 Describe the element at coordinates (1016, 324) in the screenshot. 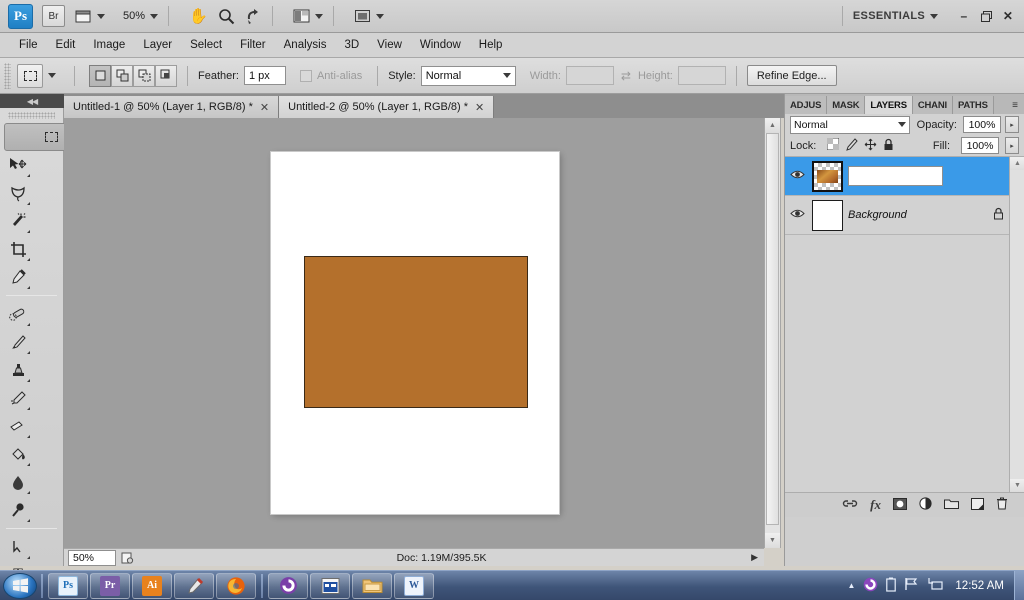

I see `layers-scrollbar: ▲ ▼` at that location.